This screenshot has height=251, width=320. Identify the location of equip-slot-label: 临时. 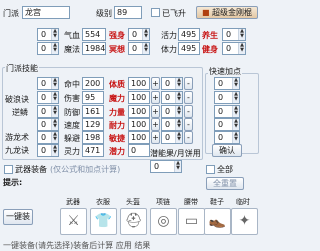
(243, 202).